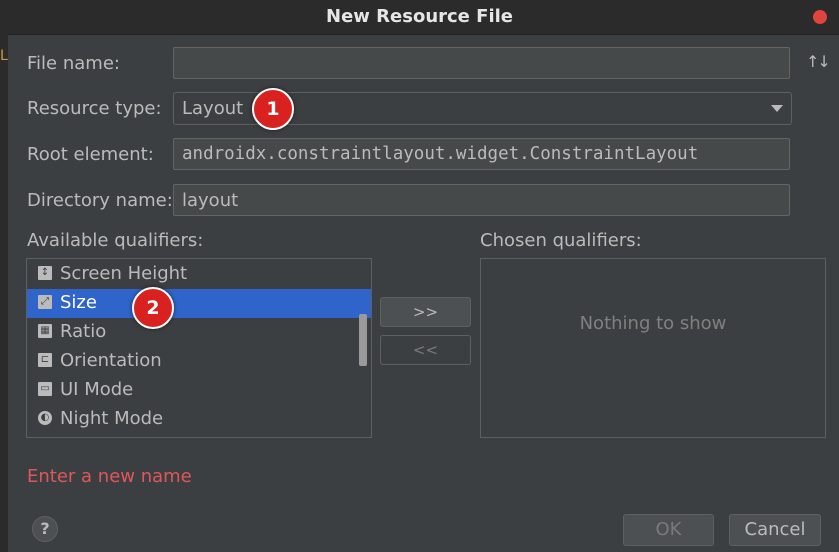 The image size is (839, 552). I want to click on list-item-orientation: ⊏ Orientation, so click(199, 361).